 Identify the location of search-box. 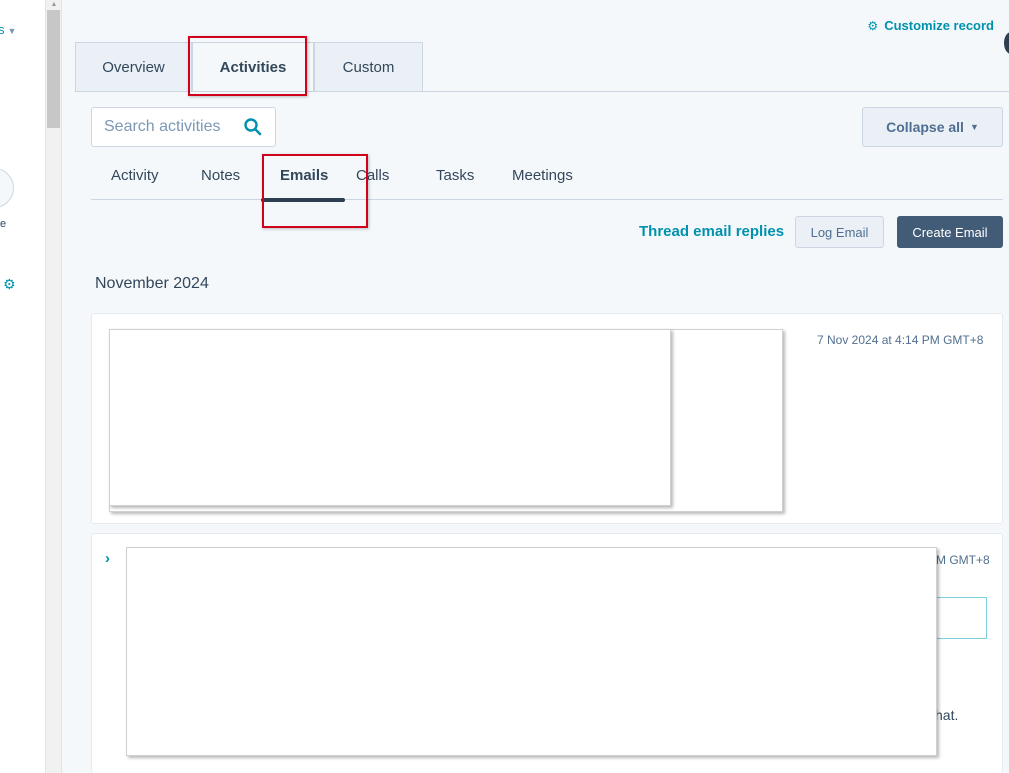
(183, 127).